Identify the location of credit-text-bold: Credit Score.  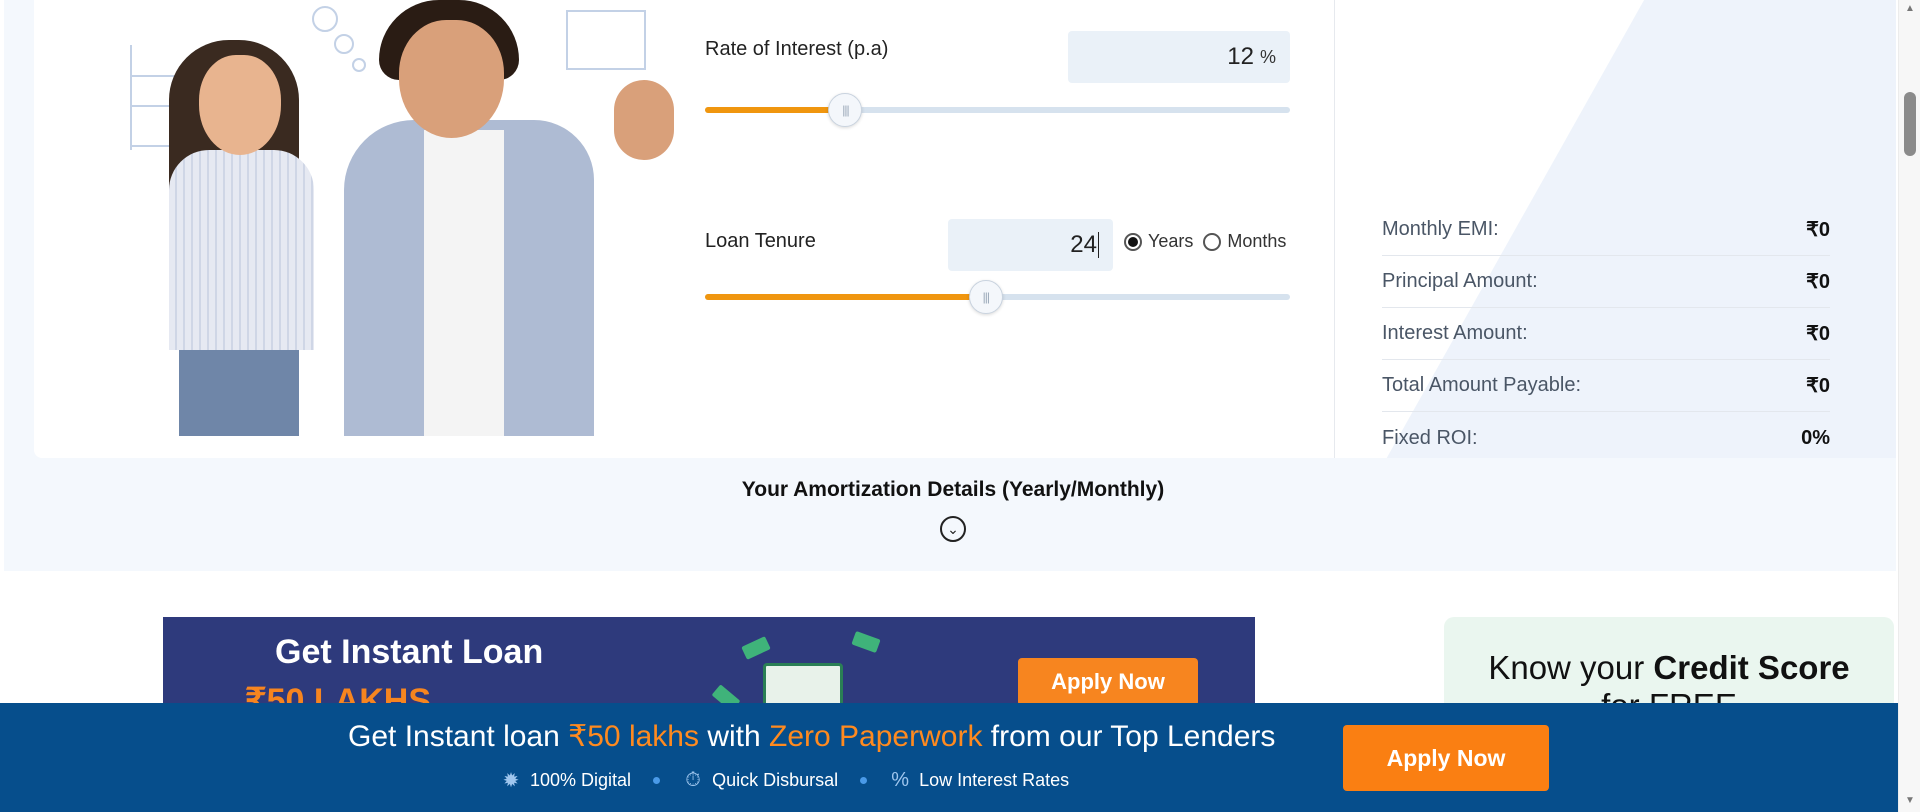
(1751, 667).